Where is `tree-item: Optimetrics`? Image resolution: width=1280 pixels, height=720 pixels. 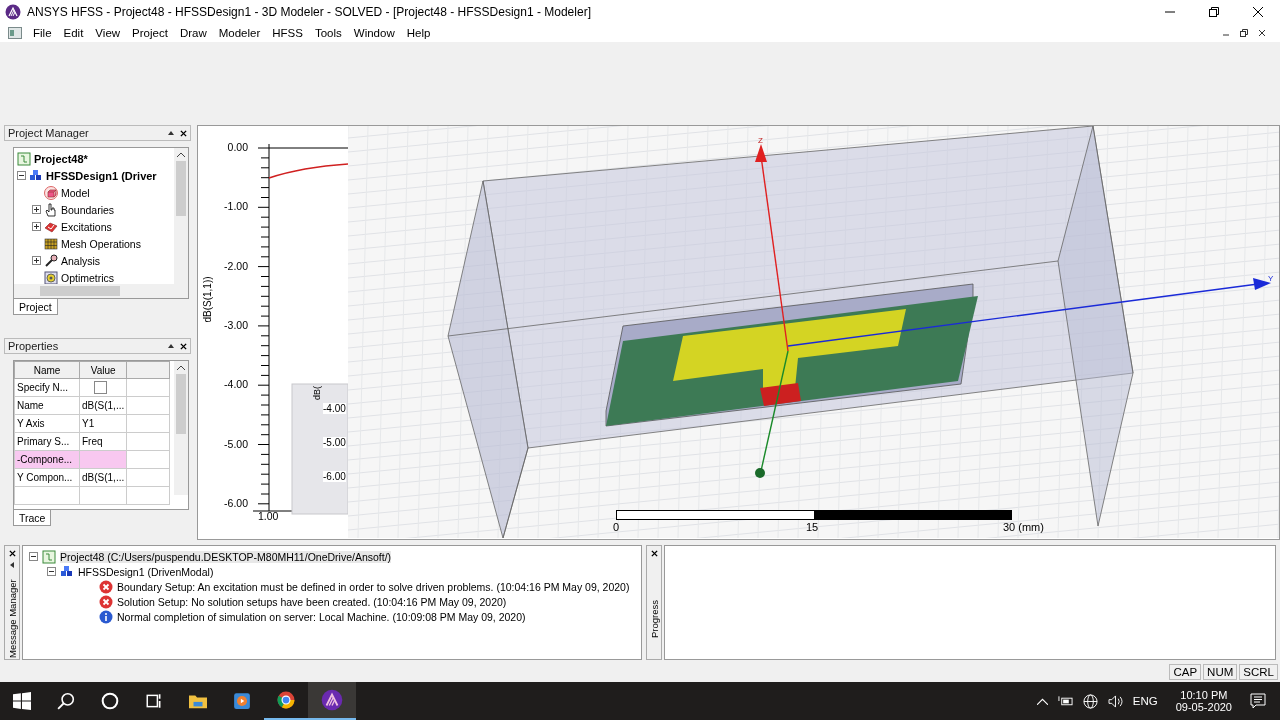 tree-item: Optimetrics is located at coordinates (88, 277).